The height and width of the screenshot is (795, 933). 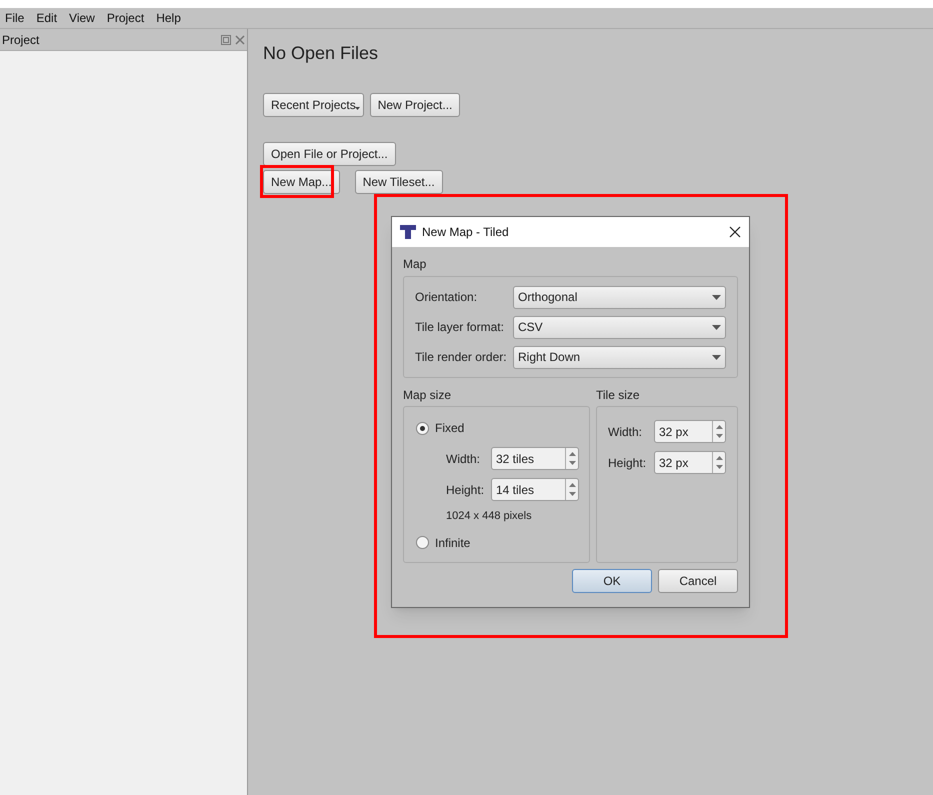 I want to click on dialog-button: OK, so click(x=612, y=581).